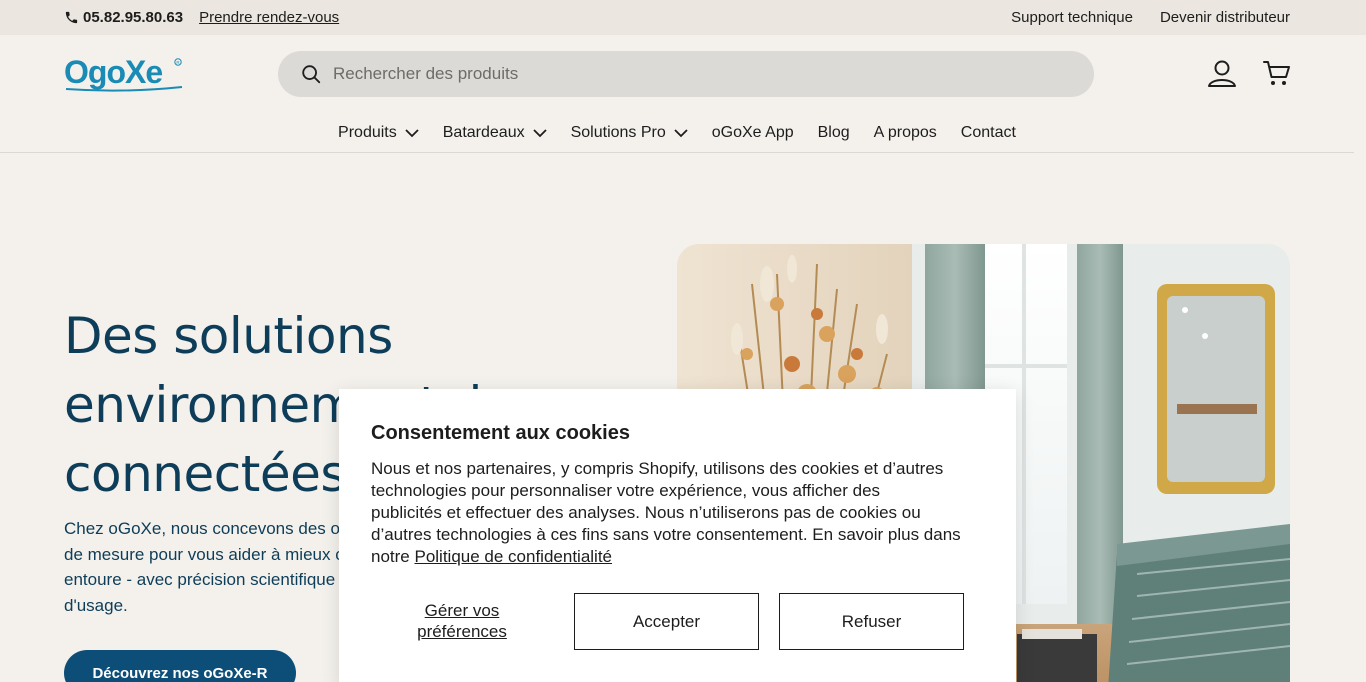  Describe the element at coordinates (1277, 73) in the screenshot. I see `cart-icon` at that location.